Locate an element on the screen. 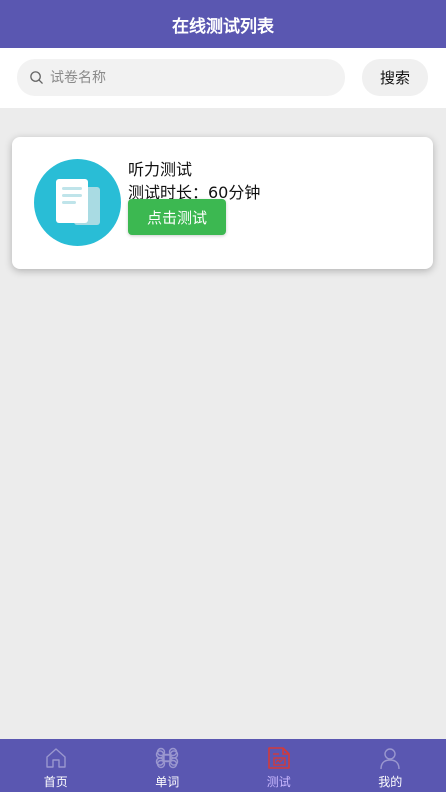 The image size is (446, 792). page-header: 在线测试列表 is located at coordinates (223, 24).